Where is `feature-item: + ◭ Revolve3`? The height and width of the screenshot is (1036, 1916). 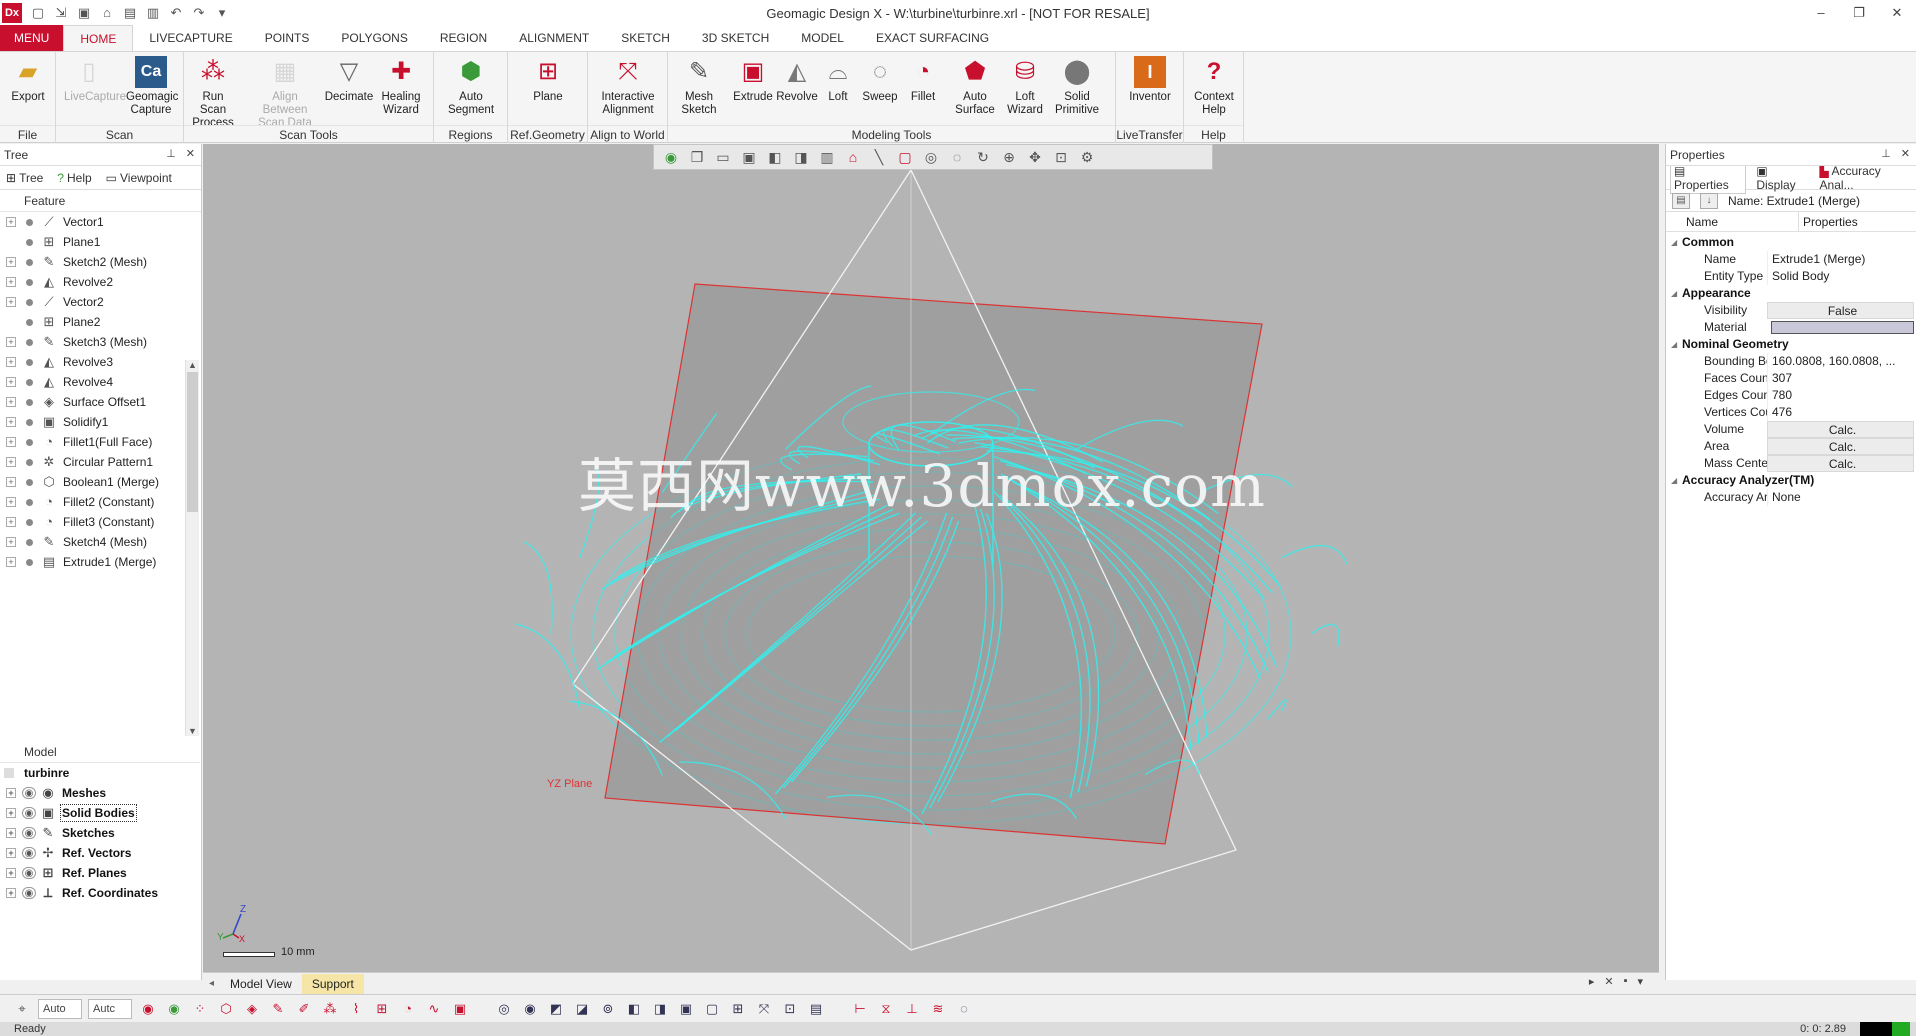 feature-item: + ◭ Revolve3 is located at coordinates (100, 362).